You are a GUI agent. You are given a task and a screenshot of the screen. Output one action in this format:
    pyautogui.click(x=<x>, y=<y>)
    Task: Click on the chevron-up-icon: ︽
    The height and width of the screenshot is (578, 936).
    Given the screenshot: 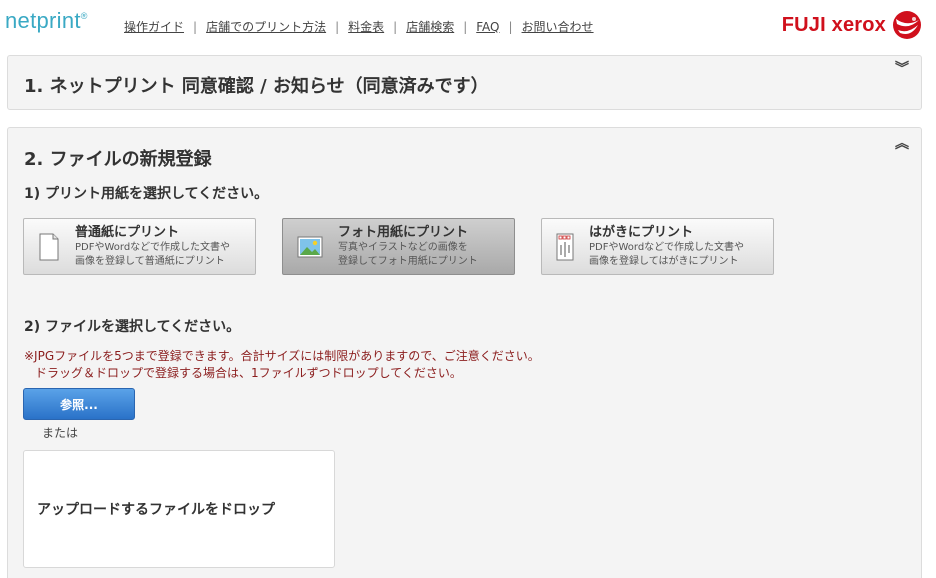 What is the action you would take?
    pyautogui.click(x=902, y=144)
    